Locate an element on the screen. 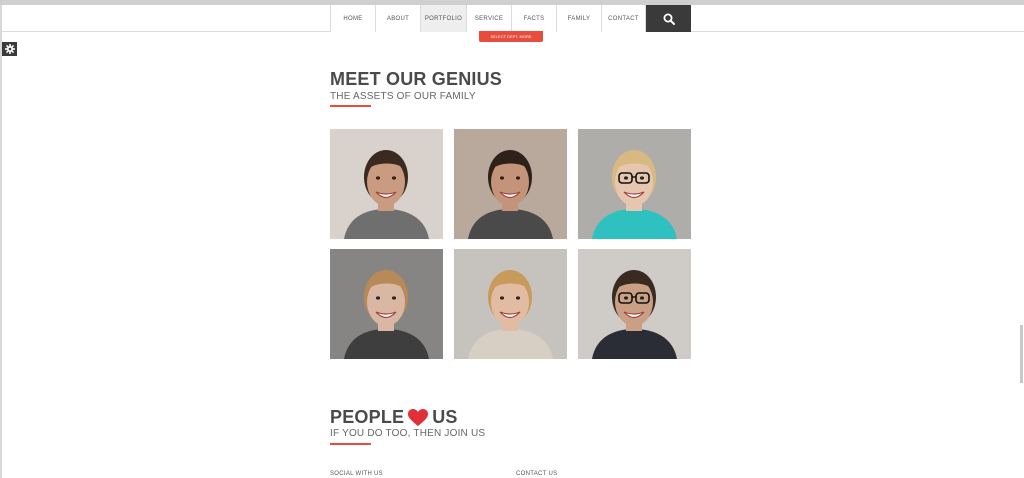 The width and height of the screenshot is (1024, 478). nav-item-portfolio: PORTFOLIO is located at coordinates (443, 18).